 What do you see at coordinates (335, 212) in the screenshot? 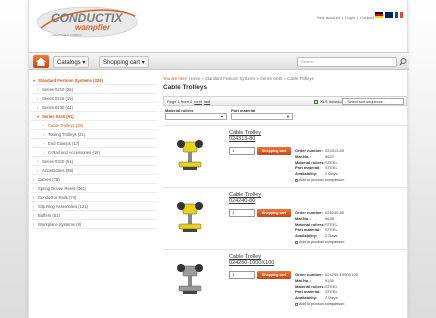
I see `spec-value: 024240-80` at bounding box center [335, 212].